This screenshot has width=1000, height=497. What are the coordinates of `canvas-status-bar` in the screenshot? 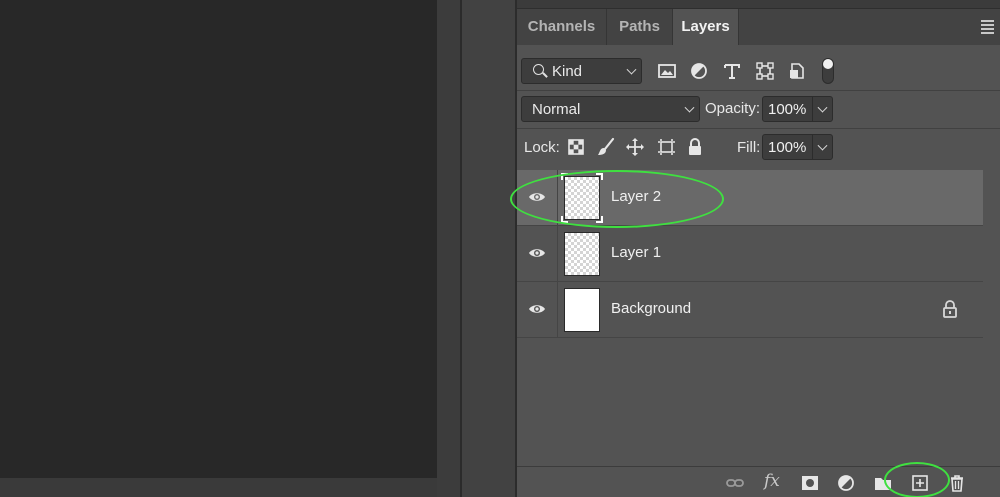 It's located at (230, 487).